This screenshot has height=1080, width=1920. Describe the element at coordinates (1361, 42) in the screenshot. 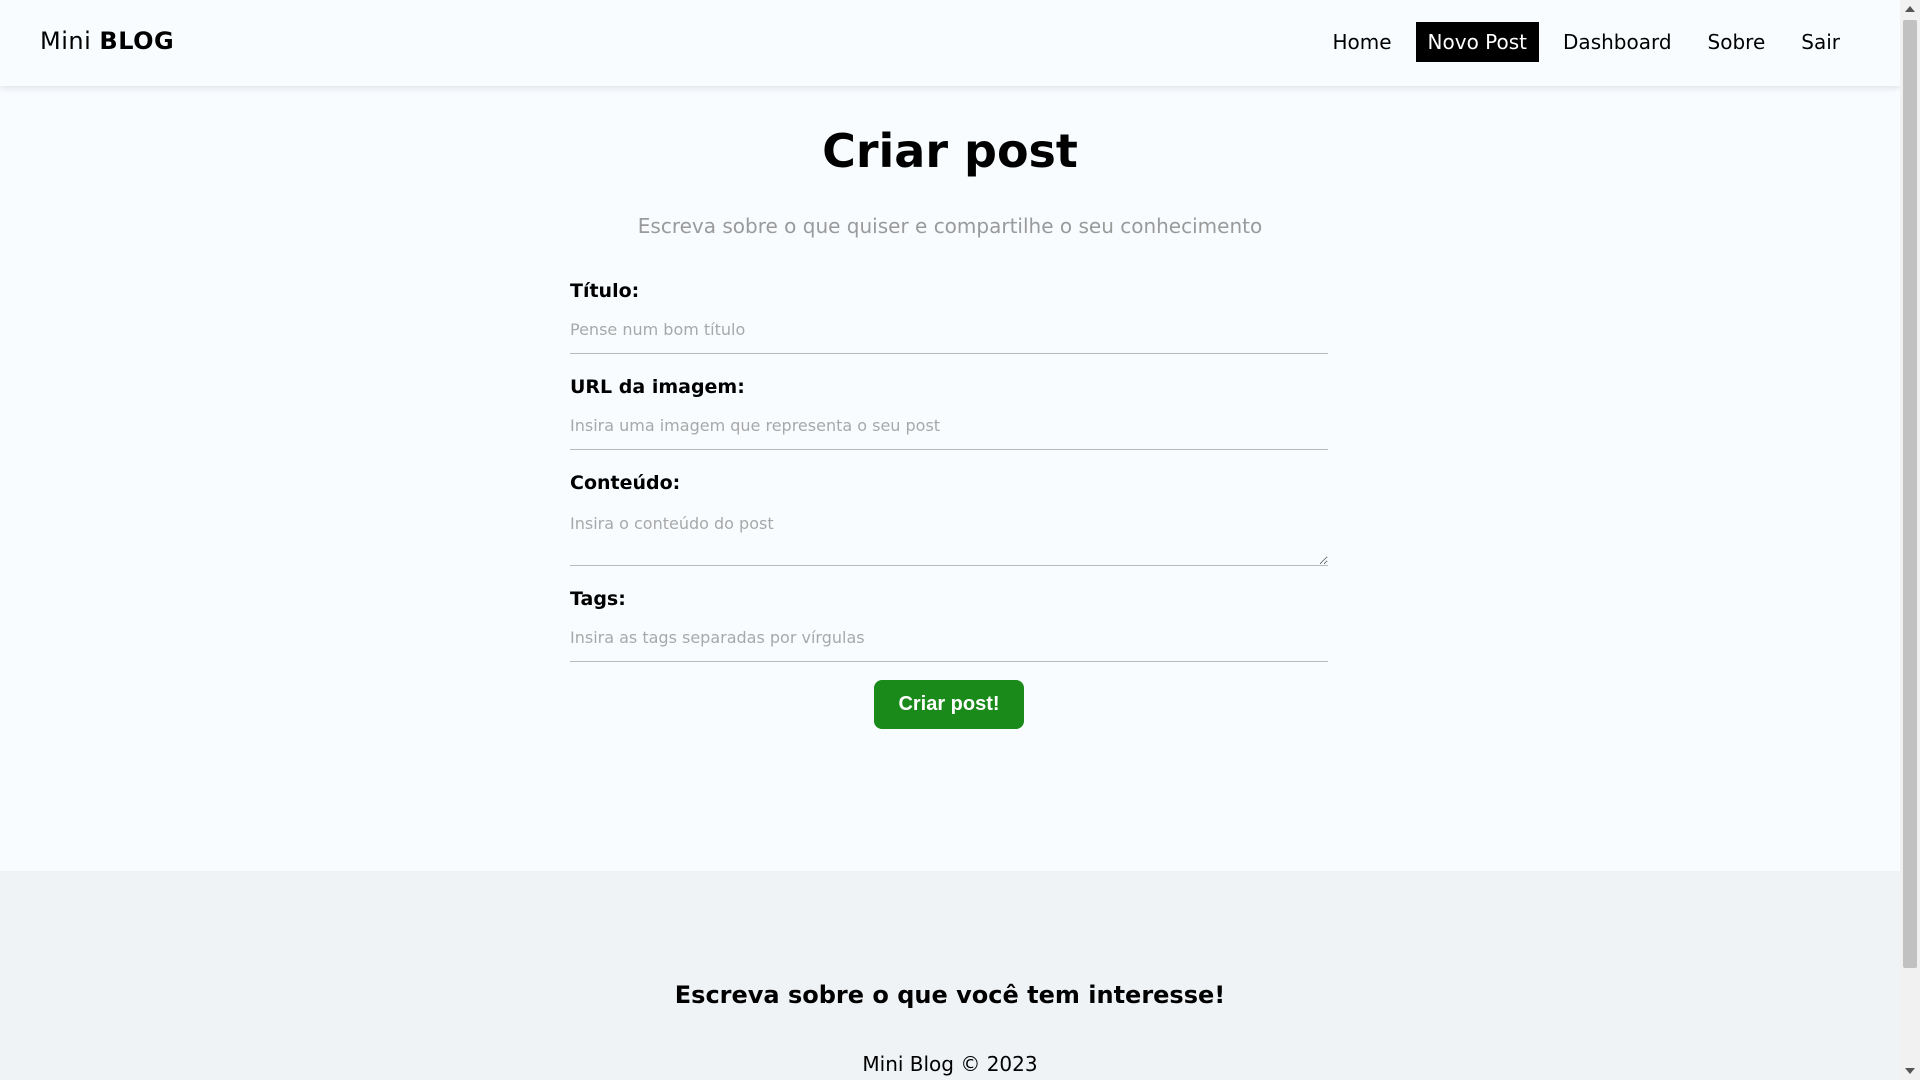

I see `nav-link-home: Home` at that location.